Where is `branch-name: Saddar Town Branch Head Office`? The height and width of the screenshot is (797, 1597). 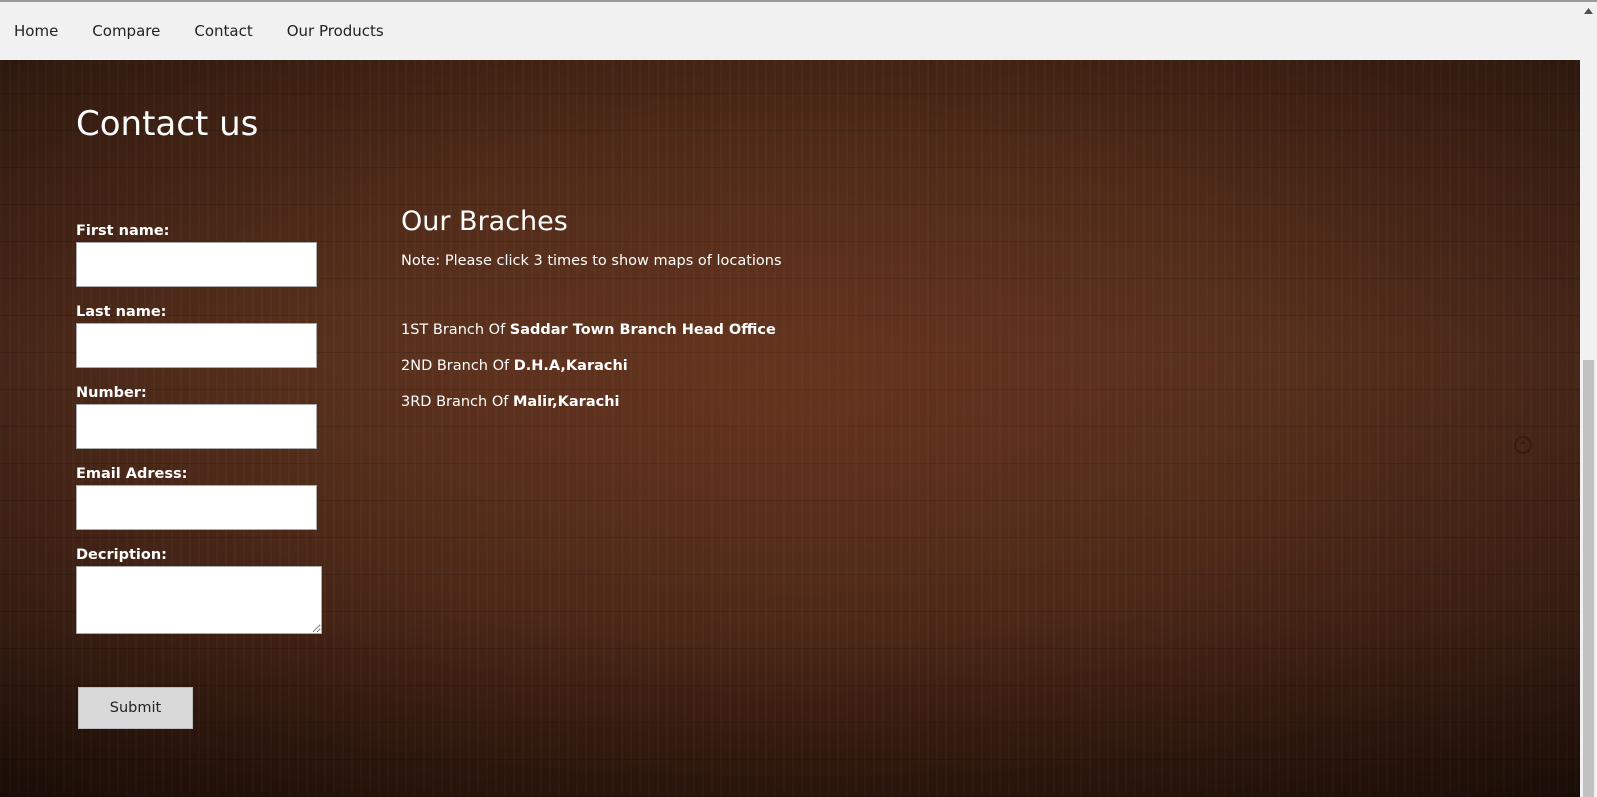 branch-name: Saddar Town Branch Head Office is located at coordinates (642, 330).